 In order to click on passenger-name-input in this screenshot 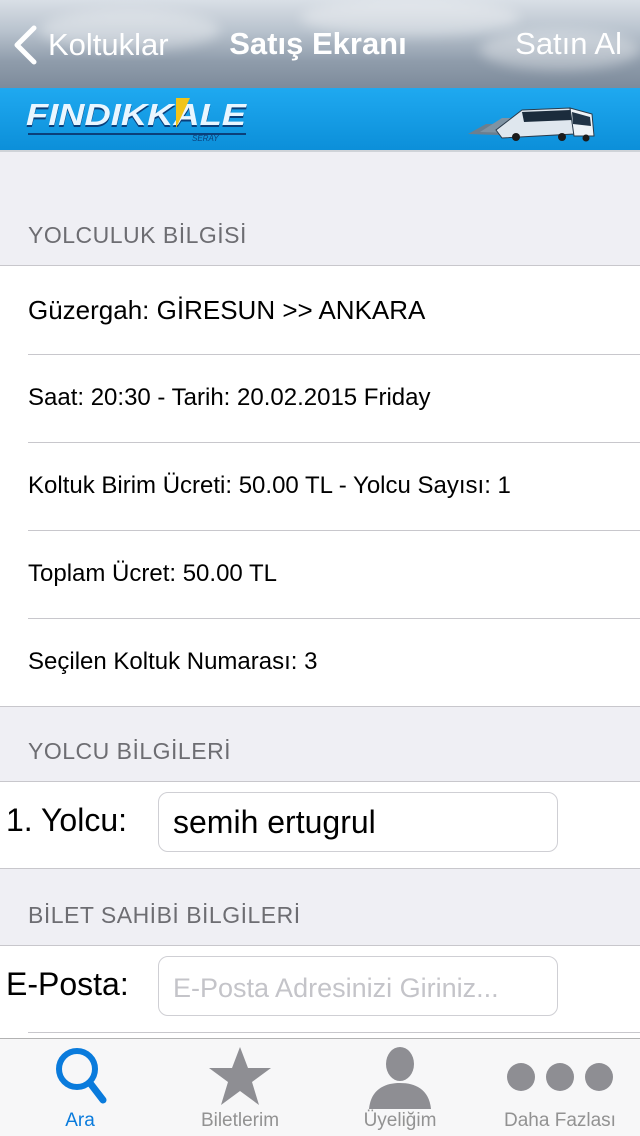, I will do `click(358, 822)`.